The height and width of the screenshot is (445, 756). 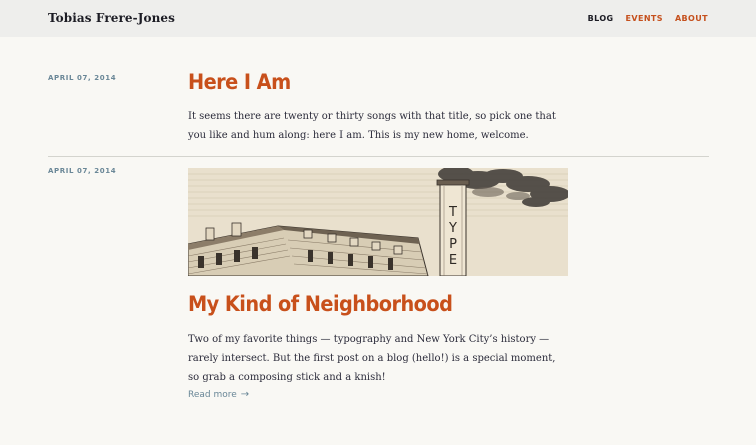 I want to click on nav-events: EVENTS, so click(x=644, y=18).